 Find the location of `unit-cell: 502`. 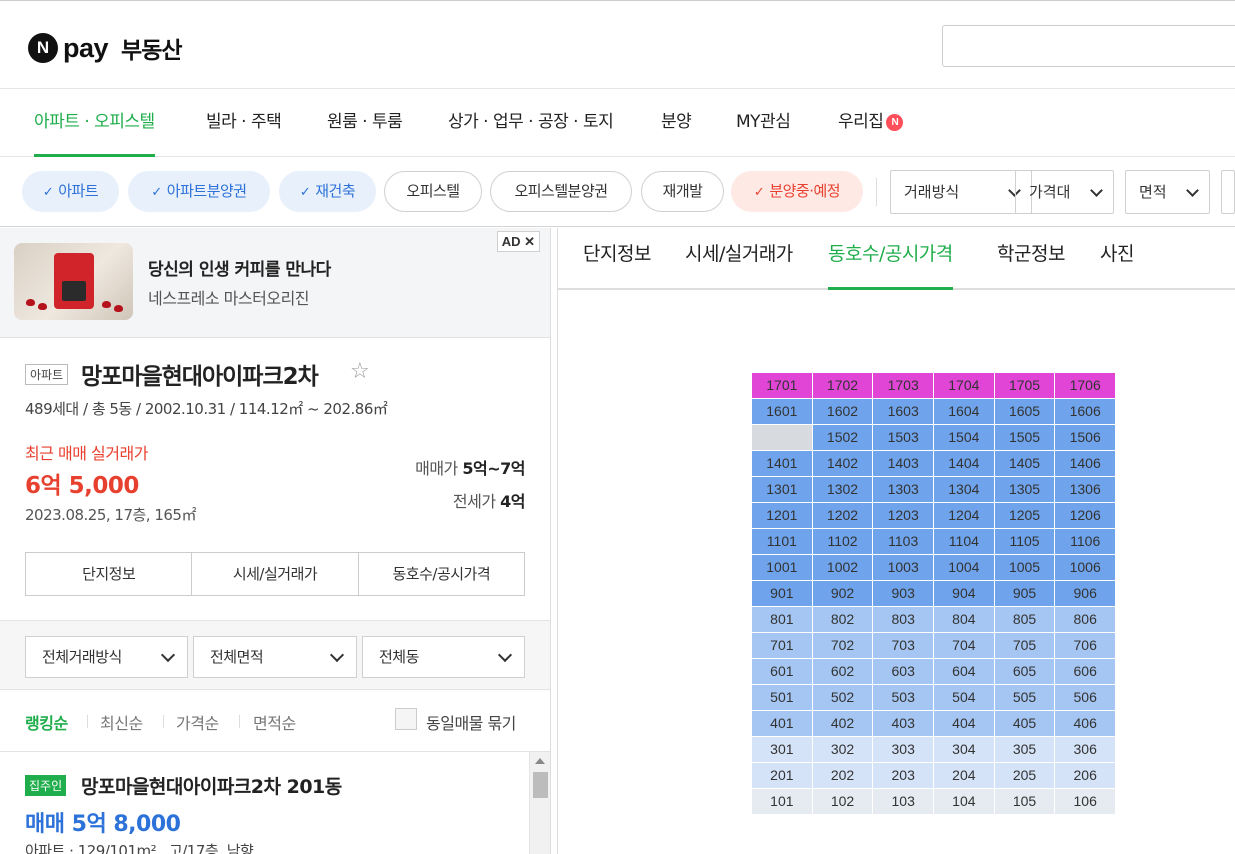

unit-cell: 502 is located at coordinates (842, 698).